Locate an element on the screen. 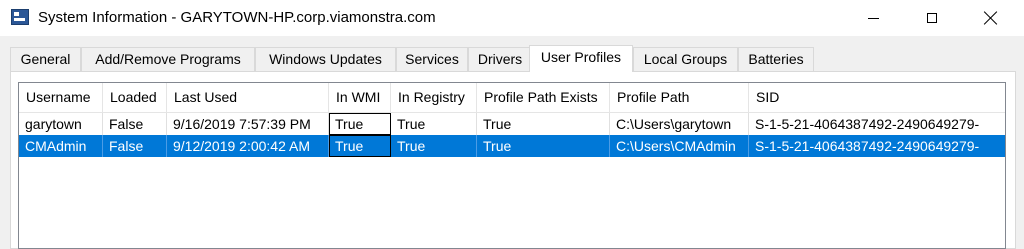 The width and height of the screenshot is (1024, 249). column-header-profile-path-exists: Profile Path Exists is located at coordinates (543, 97).